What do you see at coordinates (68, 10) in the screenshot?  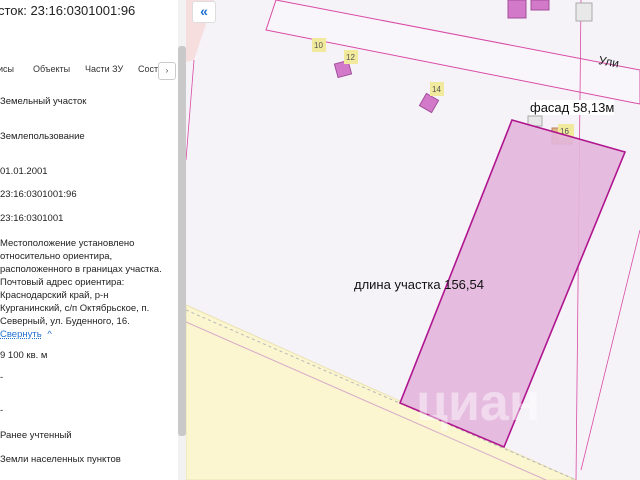 I see `panel-title: сток: 23:16:0301001:96` at bounding box center [68, 10].